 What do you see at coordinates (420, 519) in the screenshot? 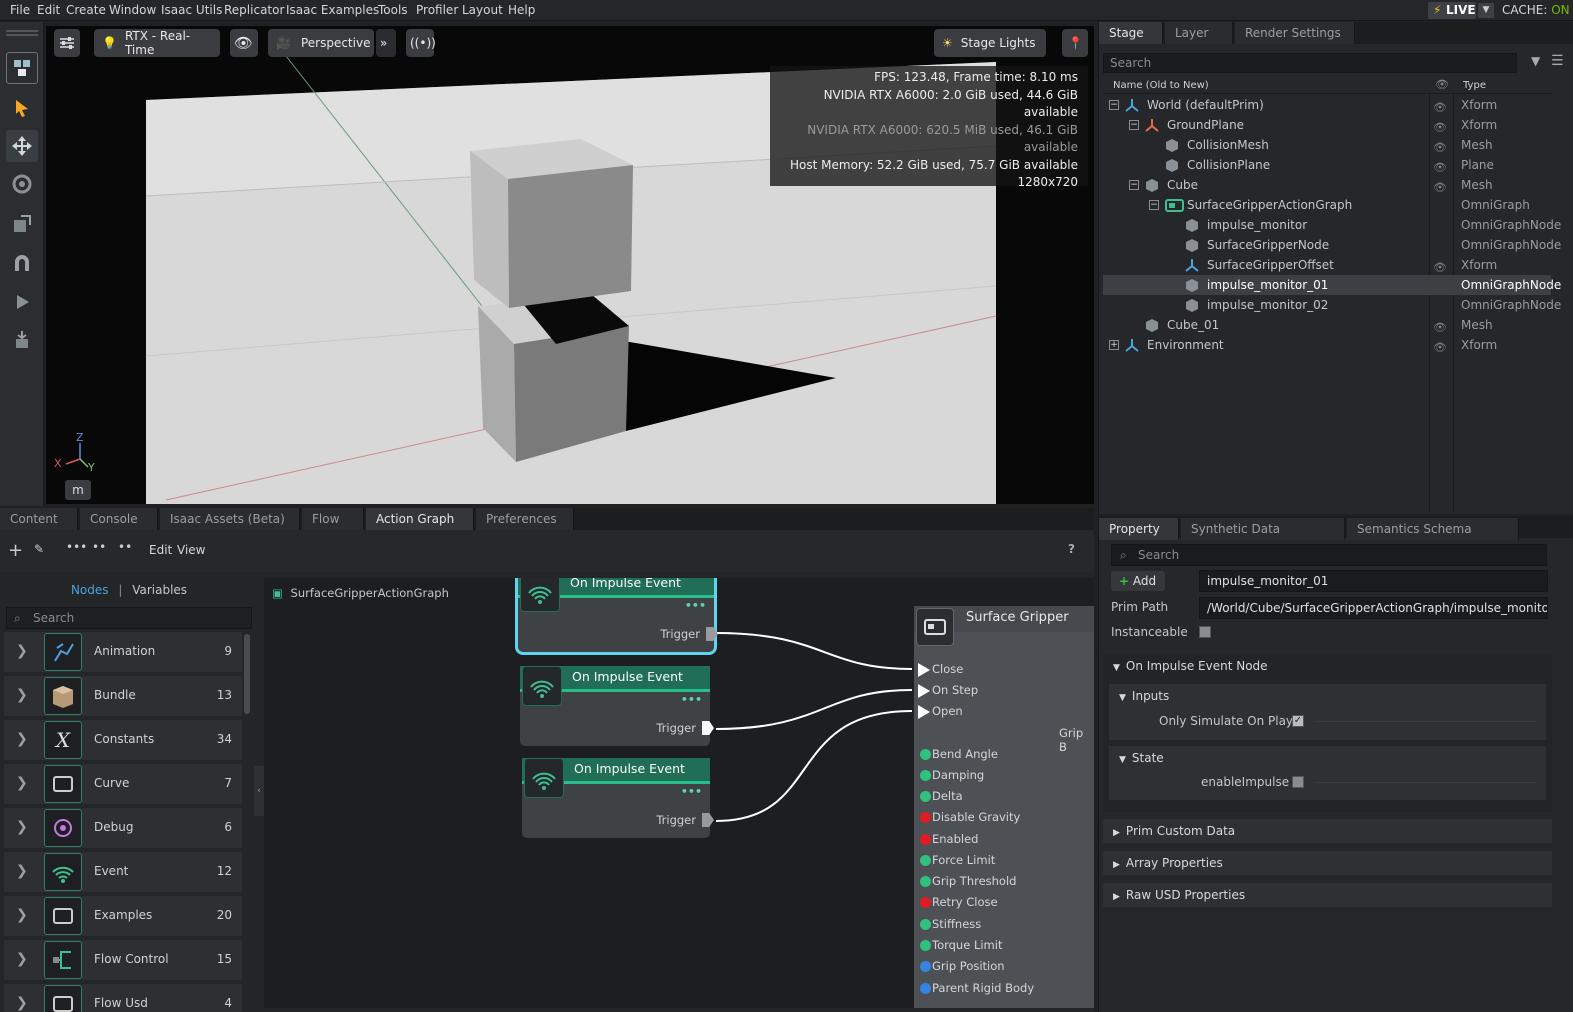
I see `tab-action-graph: Action Graph` at bounding box center [420, 519].